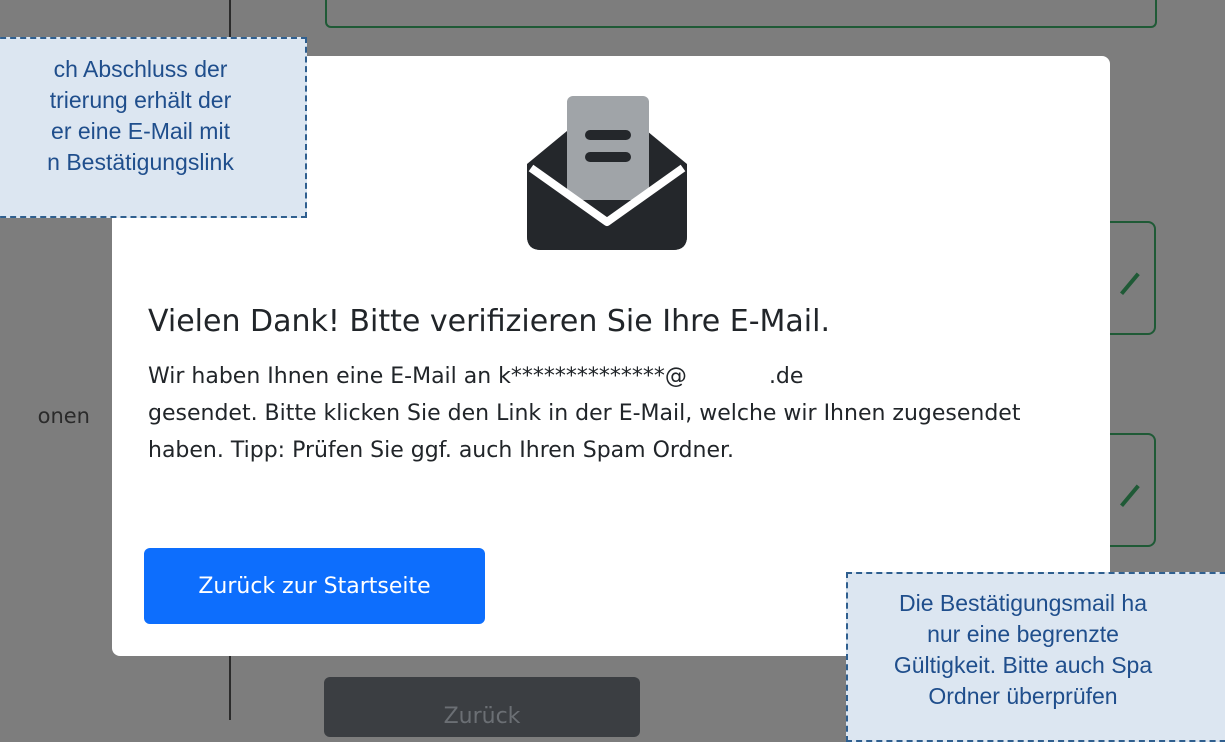 This screenshot has width=1225, height=742. I want to click on background-side-label: onen, so click(63, 416).